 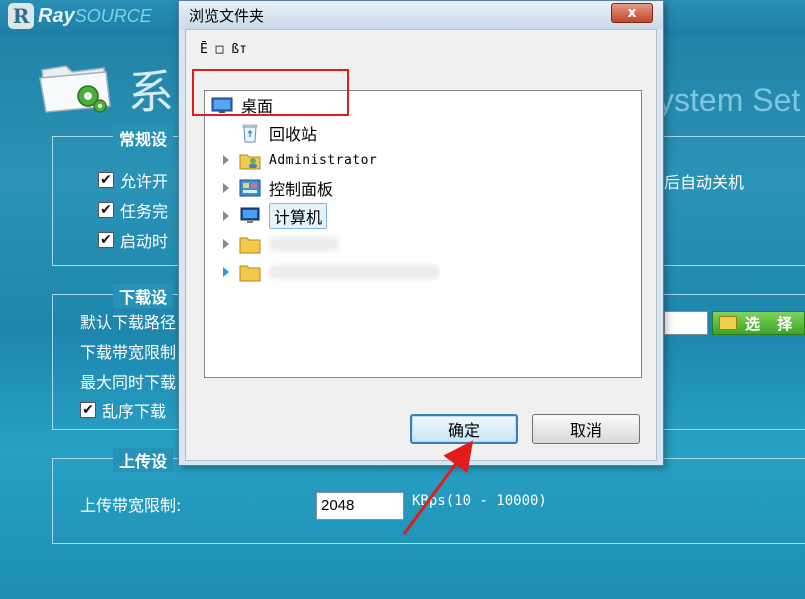 What do you see at coordinates (250, 188) in the screenshot?
I see `control-panel-icon` at bounding box center [250, 188].